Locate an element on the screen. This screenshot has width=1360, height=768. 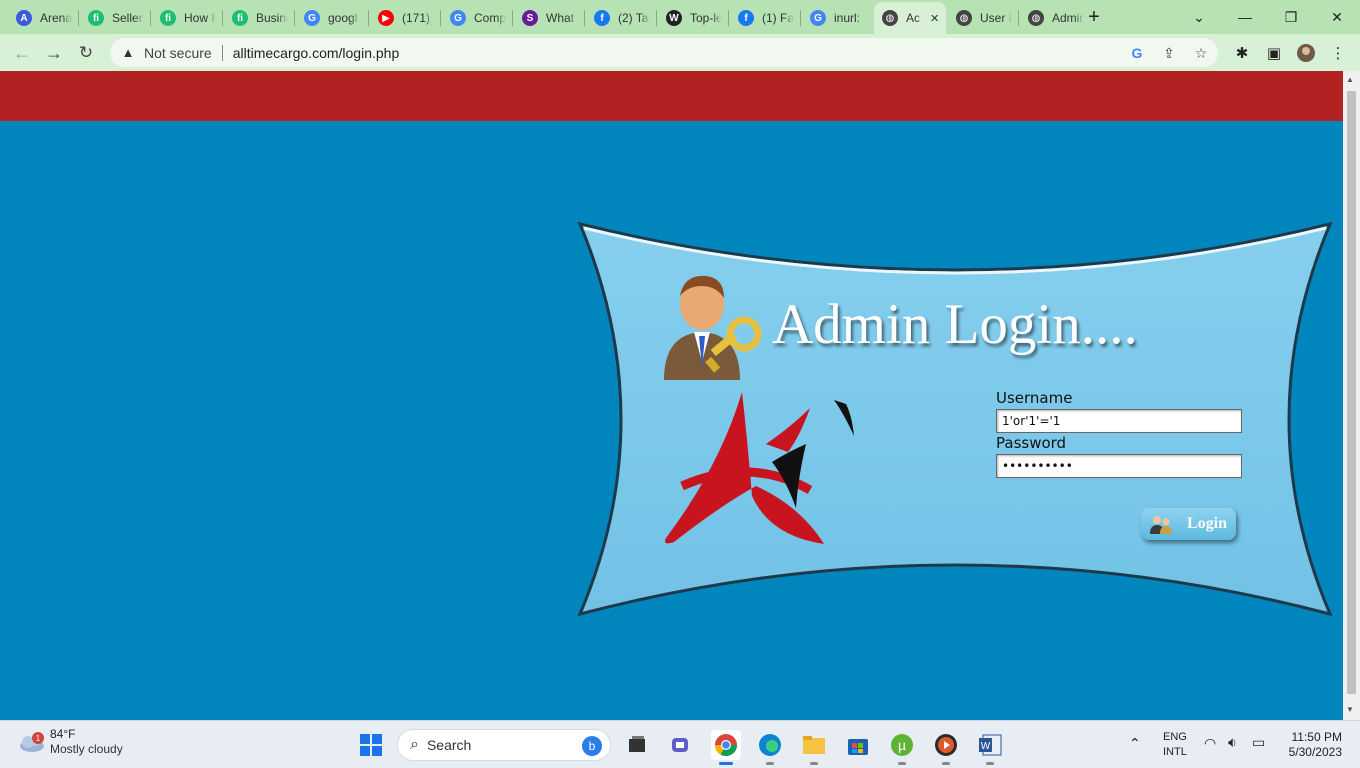
search-placeholder: Search is located at coordinates (449, 745).